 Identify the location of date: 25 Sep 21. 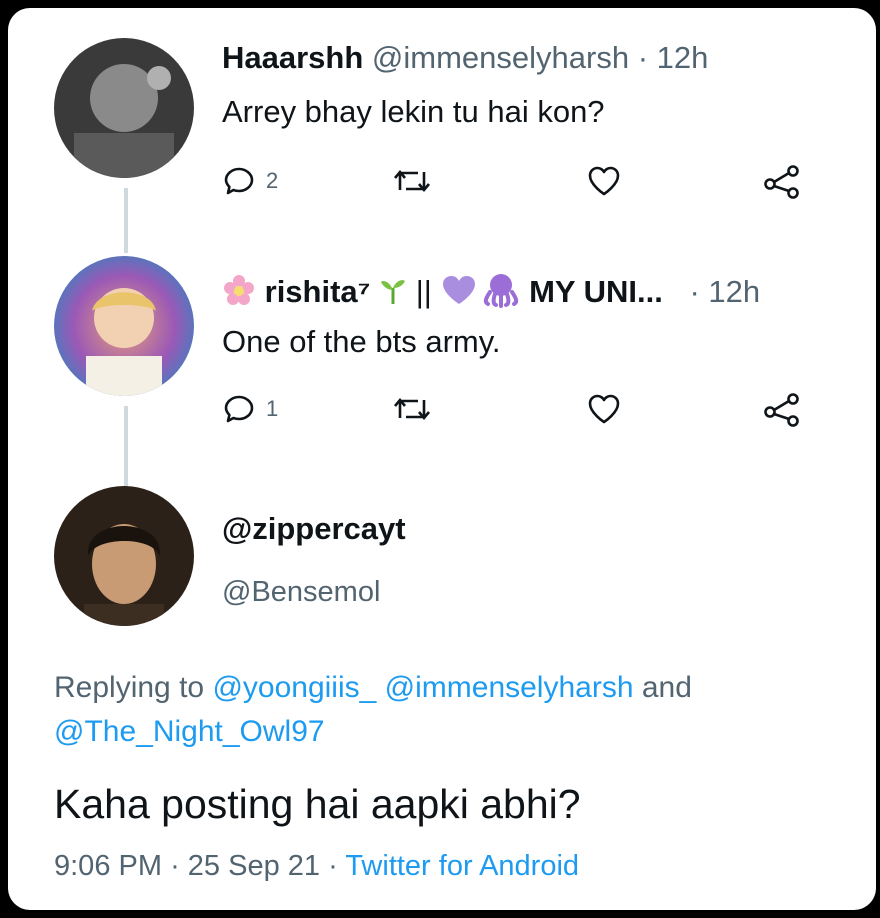
(254, 866).